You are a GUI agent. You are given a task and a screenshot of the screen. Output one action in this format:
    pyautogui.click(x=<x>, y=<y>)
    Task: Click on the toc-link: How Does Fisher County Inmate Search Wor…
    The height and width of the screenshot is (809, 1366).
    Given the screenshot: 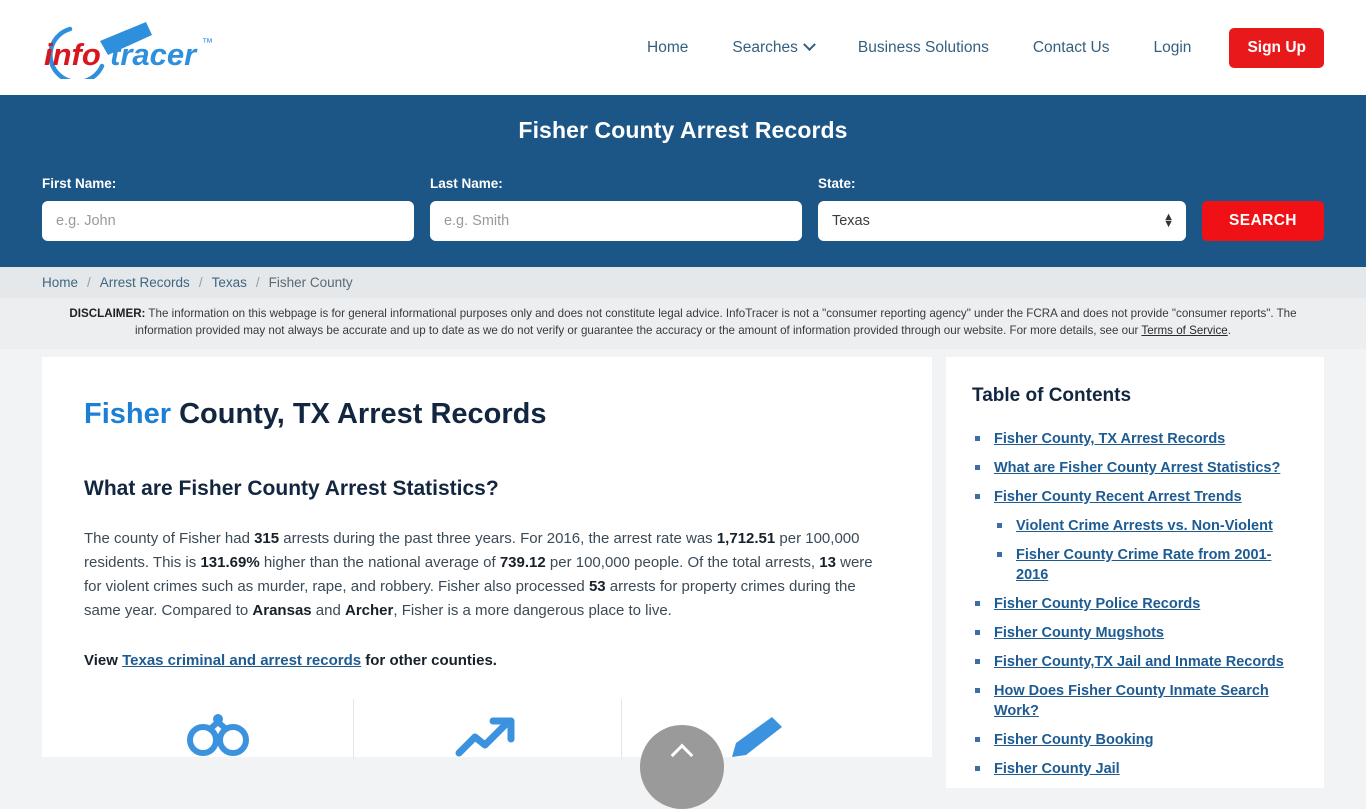 What is the action you would take?
    pyautogui.click(x=1131, y=701)
    